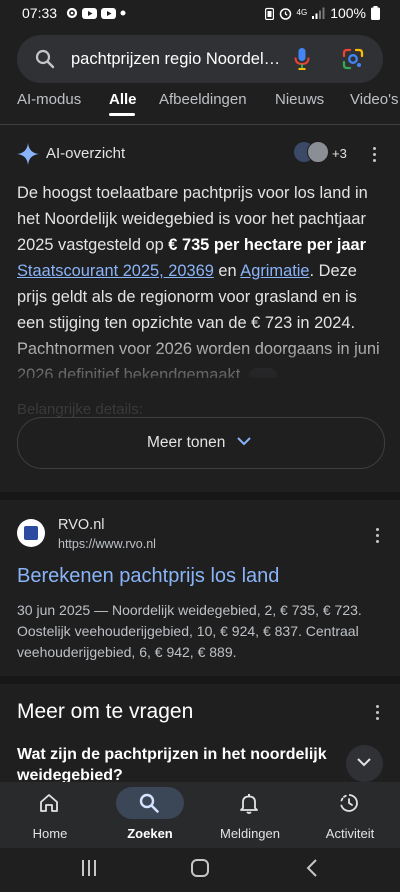 The width and height of the screenshot is (400, 892). I want to click on ai-sources-count: +3, so click(339, 153).